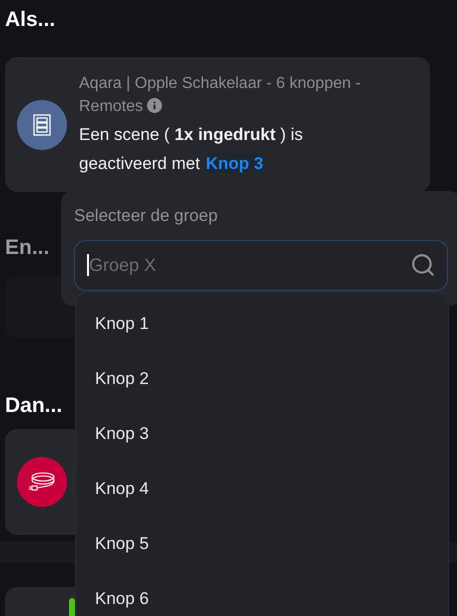 This screenshot has width=457, height=616. Describe the element at coordinates (262, 378) in the screenshot. I see `dropdown-option: Knop 2` at that location.